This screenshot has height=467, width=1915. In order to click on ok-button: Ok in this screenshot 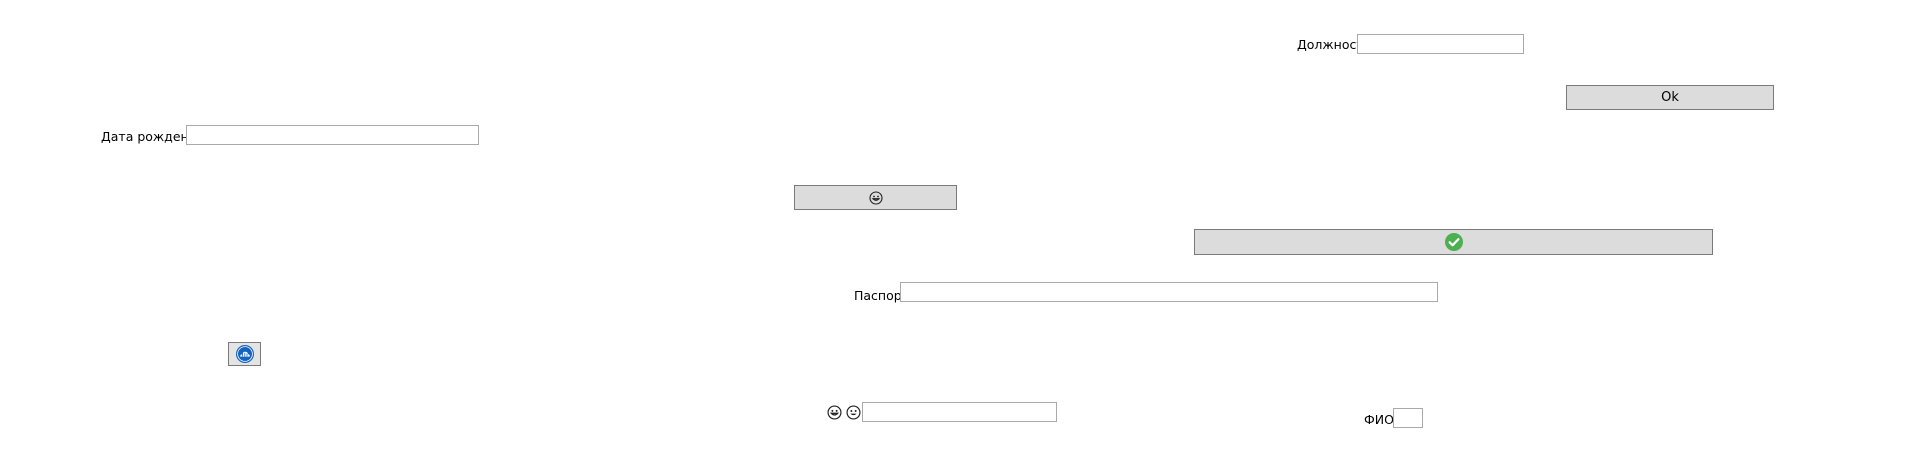, I will do `click(1670, 97)`.